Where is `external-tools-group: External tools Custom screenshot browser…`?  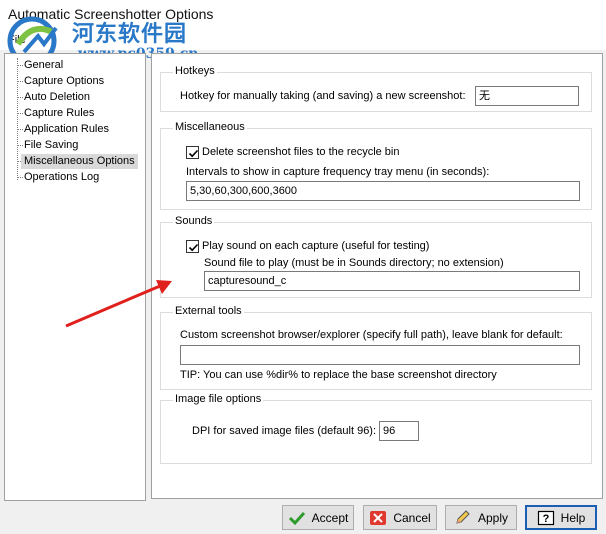
external-tools-group: External tools Custom screenshot browser… is located at coordinates (376, 347).